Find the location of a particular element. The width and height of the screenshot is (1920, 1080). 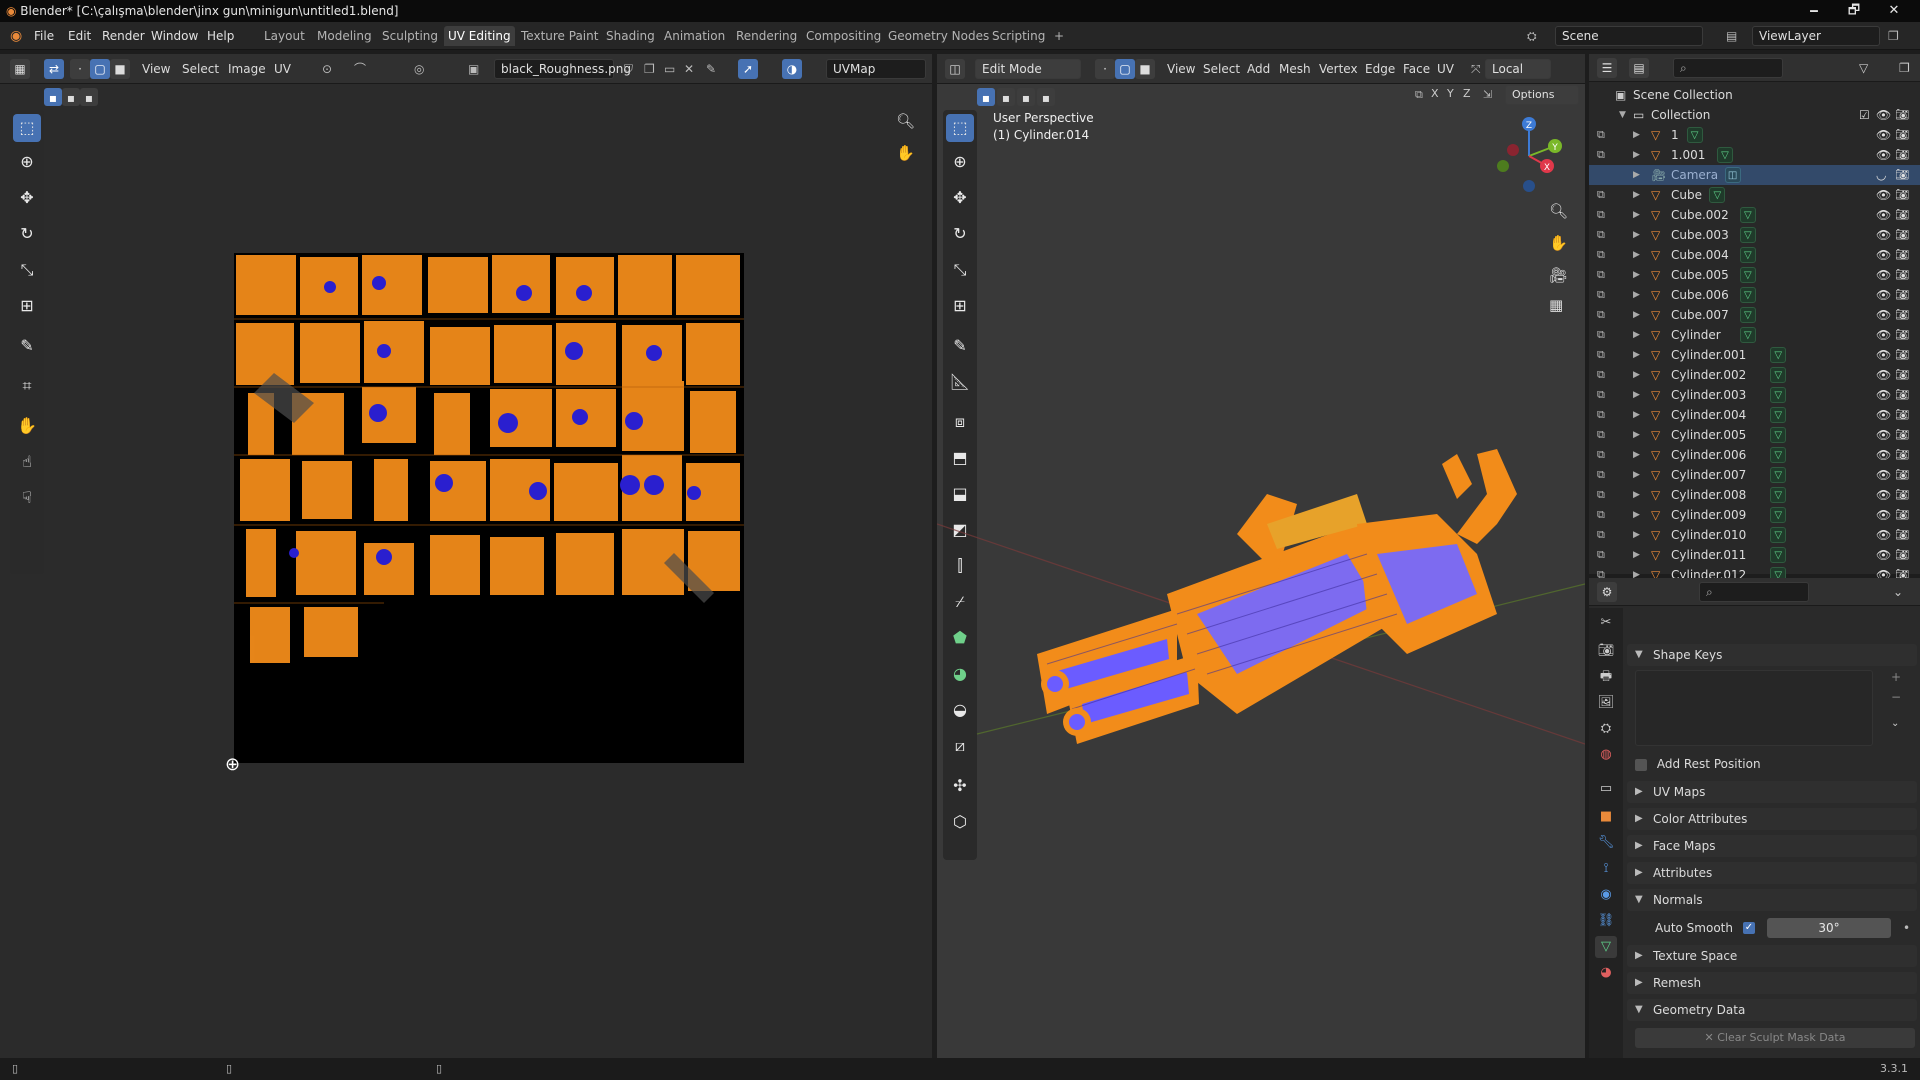

relax-tool: ☝ is located at coordinates (27, 462).